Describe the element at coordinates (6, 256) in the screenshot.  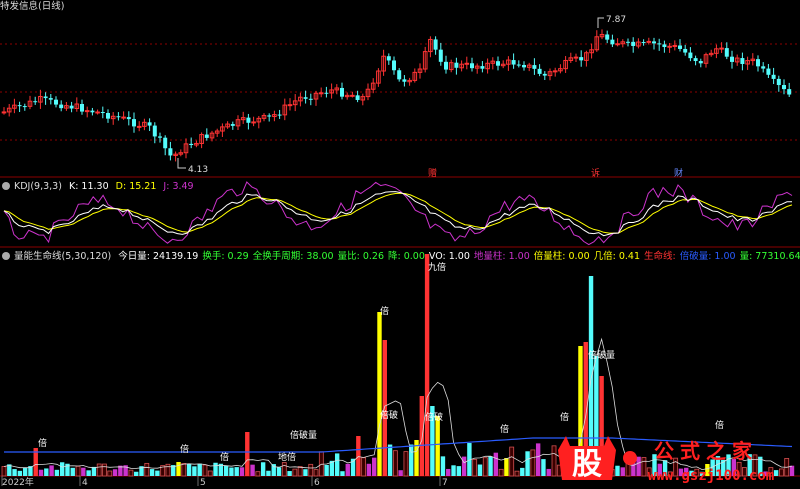
I see `volume-settings-icon` at that location.